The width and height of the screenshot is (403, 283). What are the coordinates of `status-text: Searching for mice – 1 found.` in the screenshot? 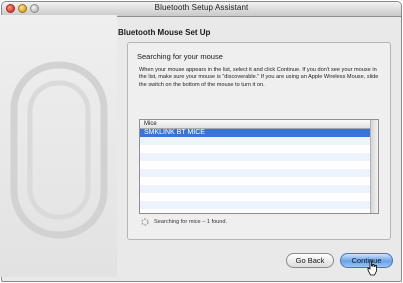 It's located at (191, 222).